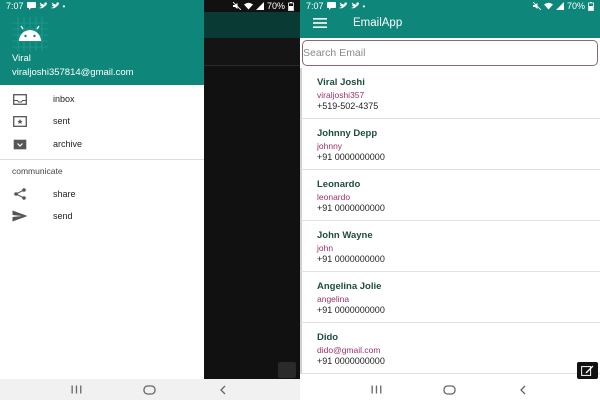  Describe the element at coordinates (378, 23) in the screenshot. I see `app-title: EmailApp` at that location.